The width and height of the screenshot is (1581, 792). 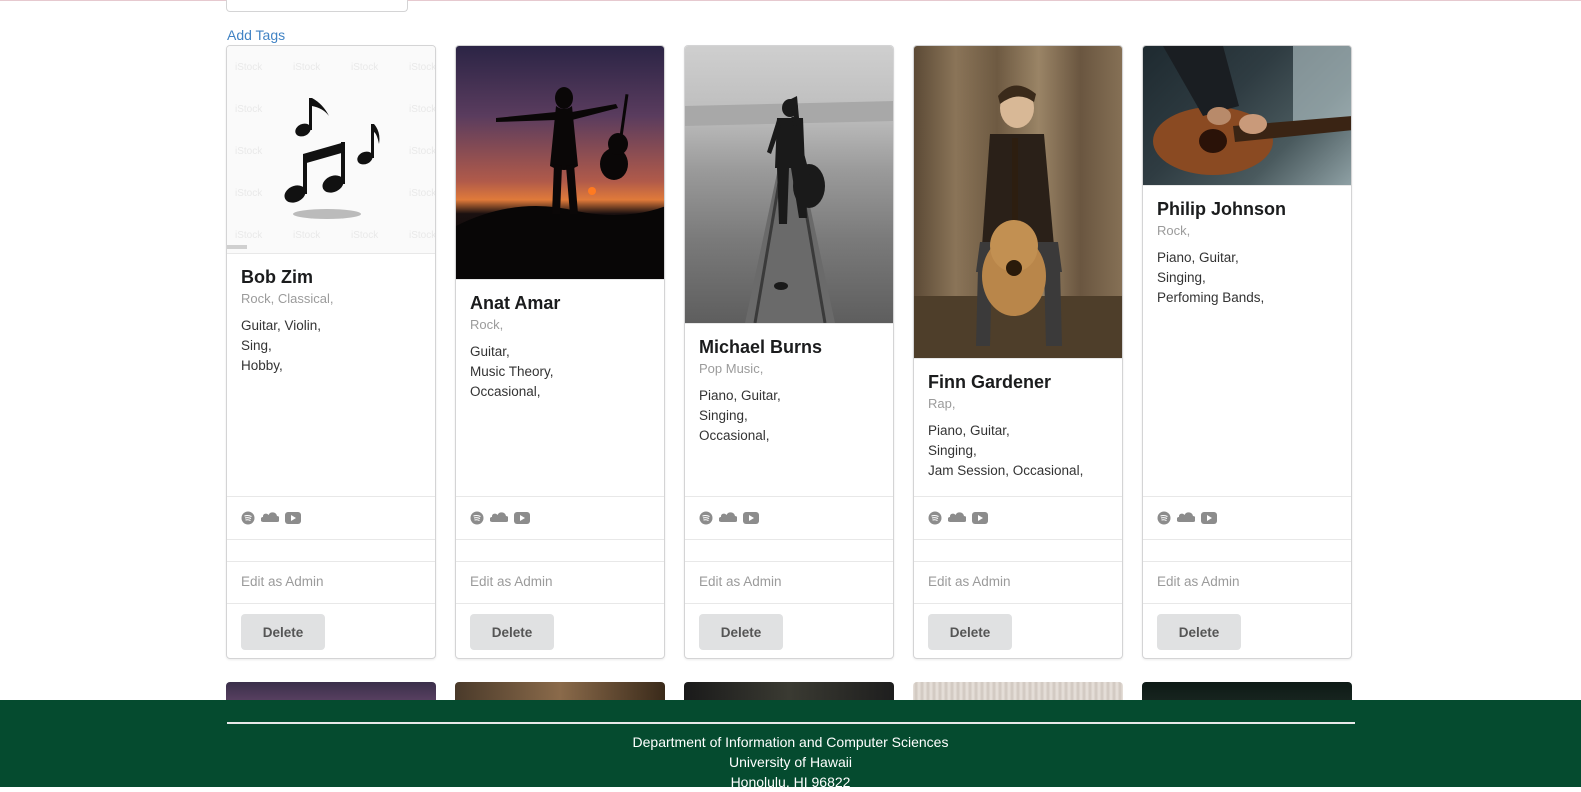 I want to click on footer-university: University of Hawaii, so click(x=790, y=762).